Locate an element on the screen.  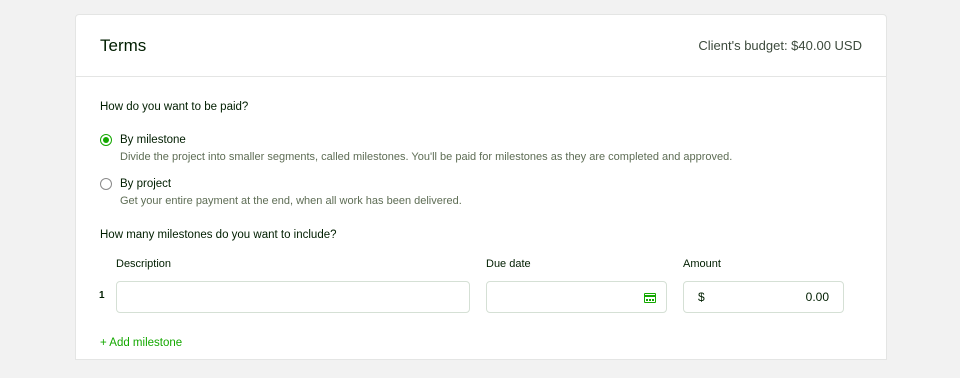
radio-by-milestone is located at coordinates (106, 140).